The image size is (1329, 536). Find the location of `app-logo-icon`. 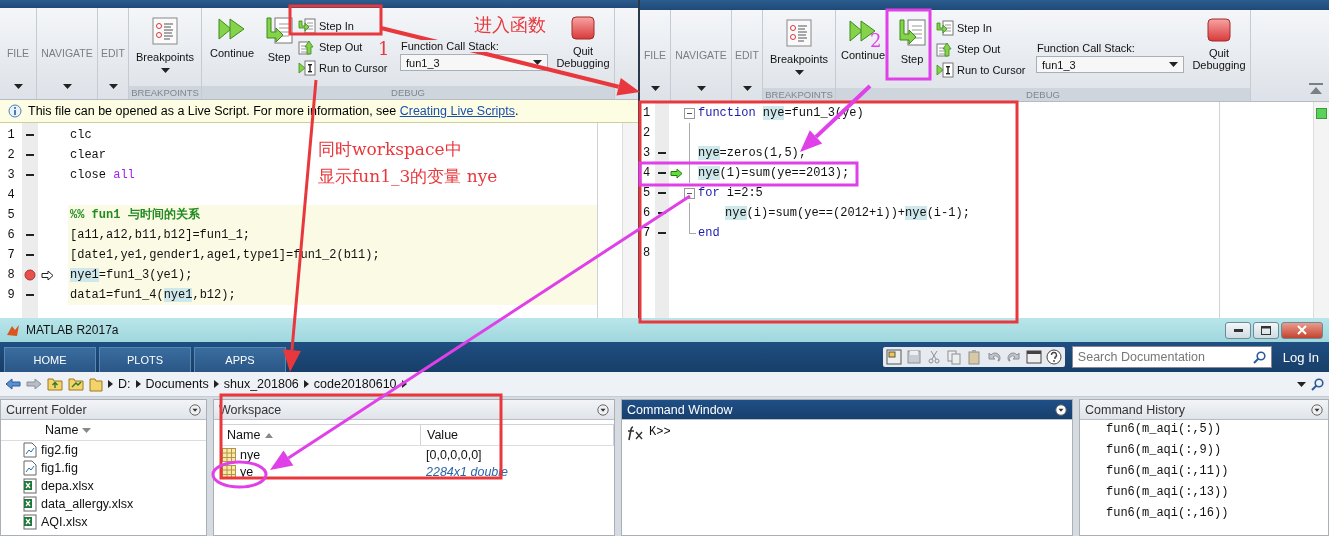

app-logo-icon is located at coordinates (13, 330).